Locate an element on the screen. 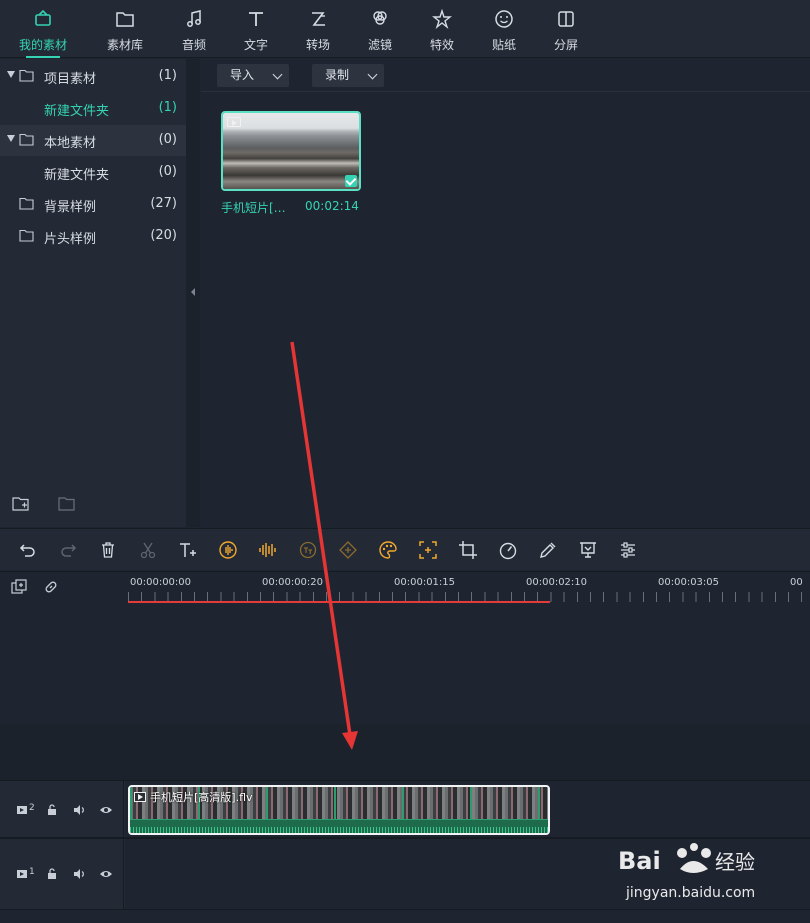 Image resolution: width=810 pixels, height=923 pixels. empty-track-lane is located at coordinates (405, 752).